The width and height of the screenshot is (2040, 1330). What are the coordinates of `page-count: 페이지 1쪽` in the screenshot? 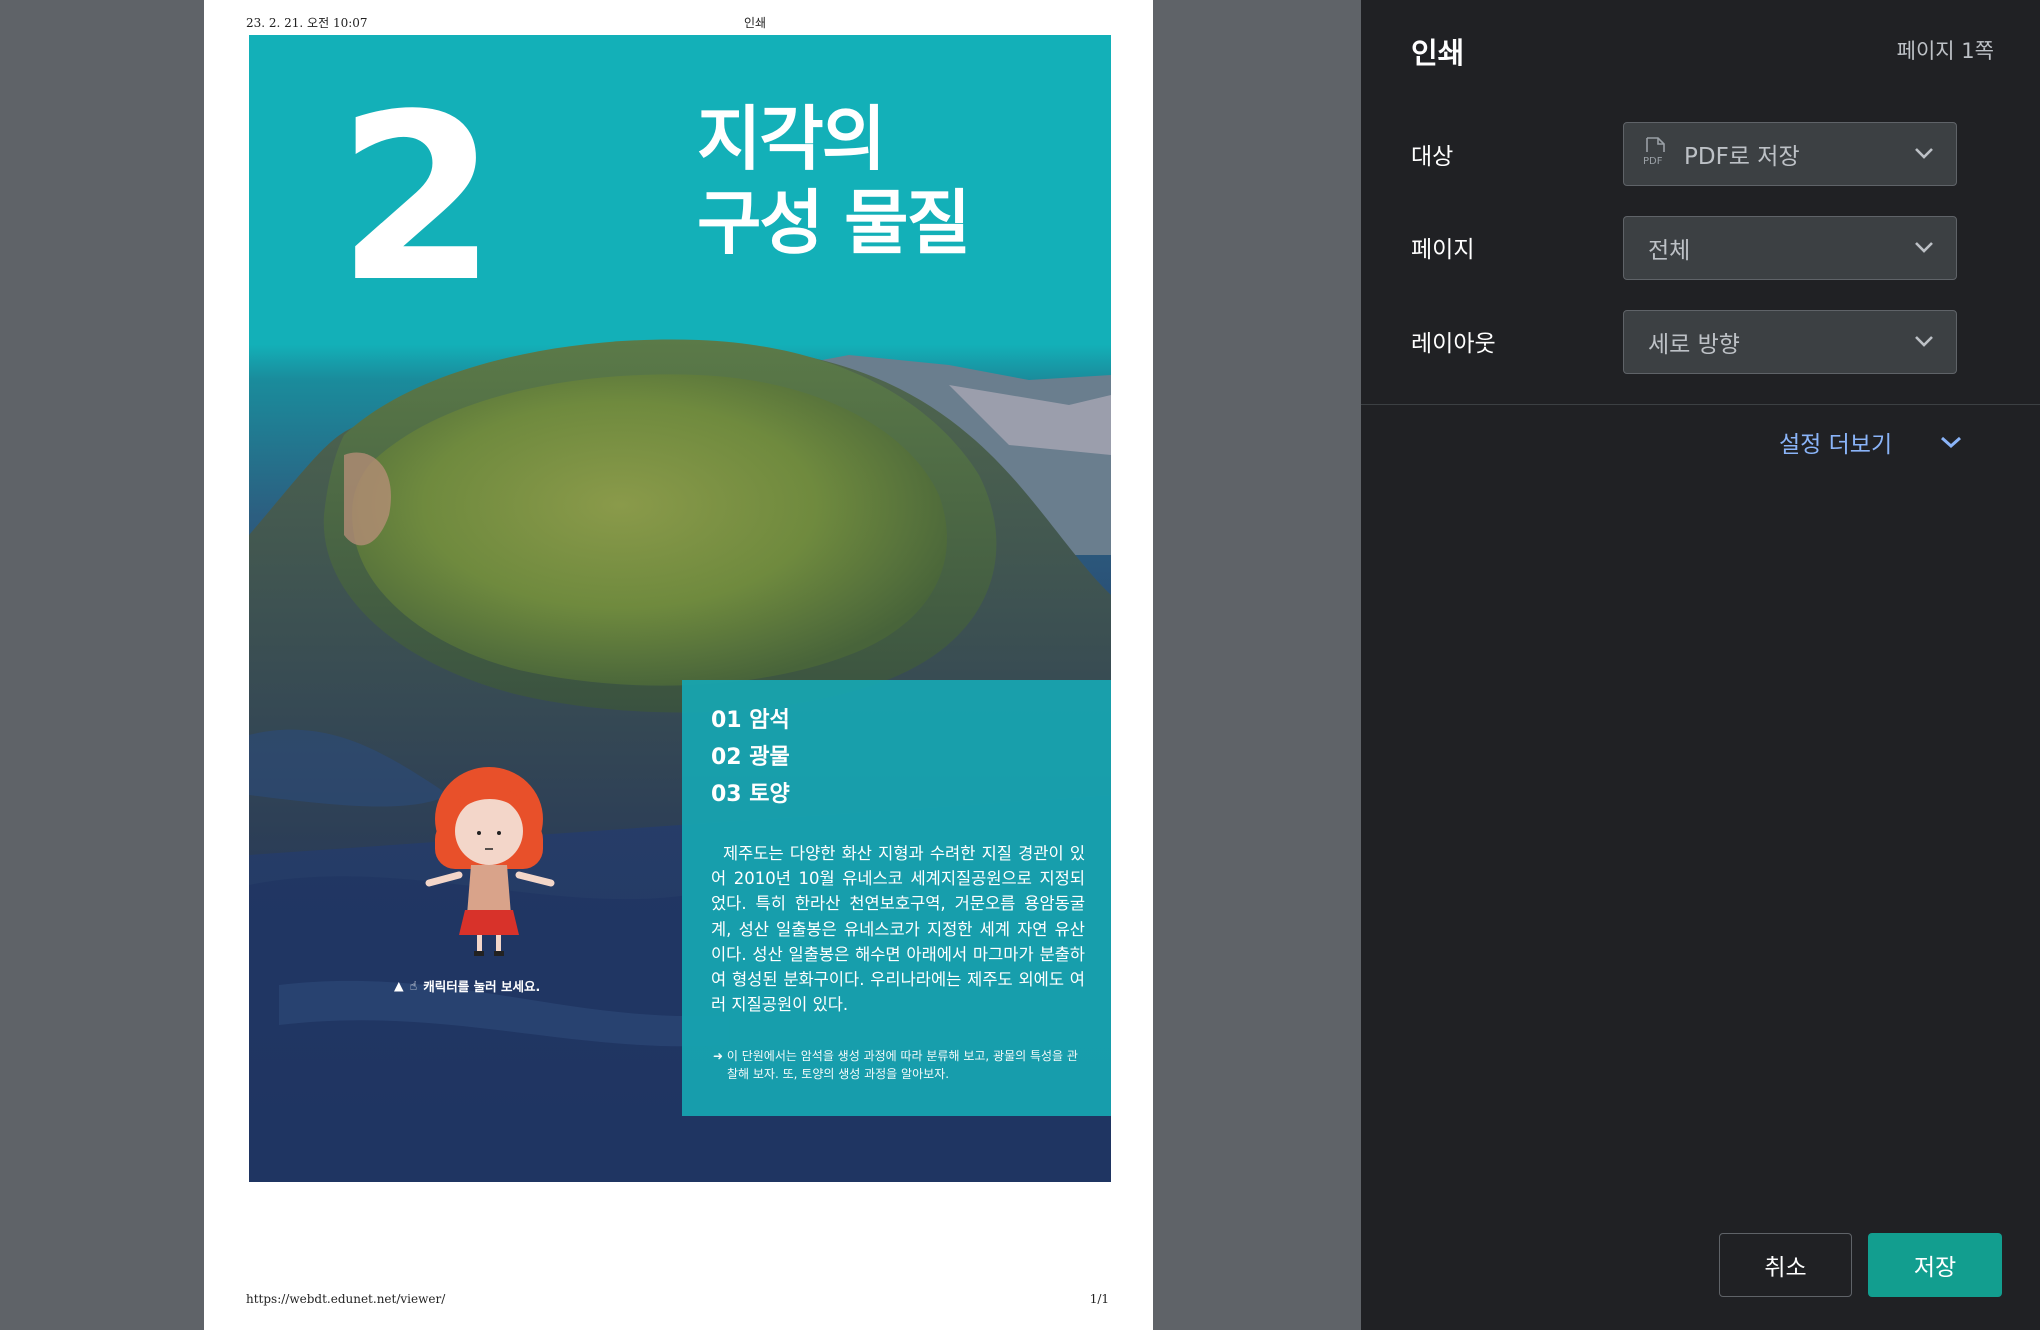 It's located at (1945, 51).